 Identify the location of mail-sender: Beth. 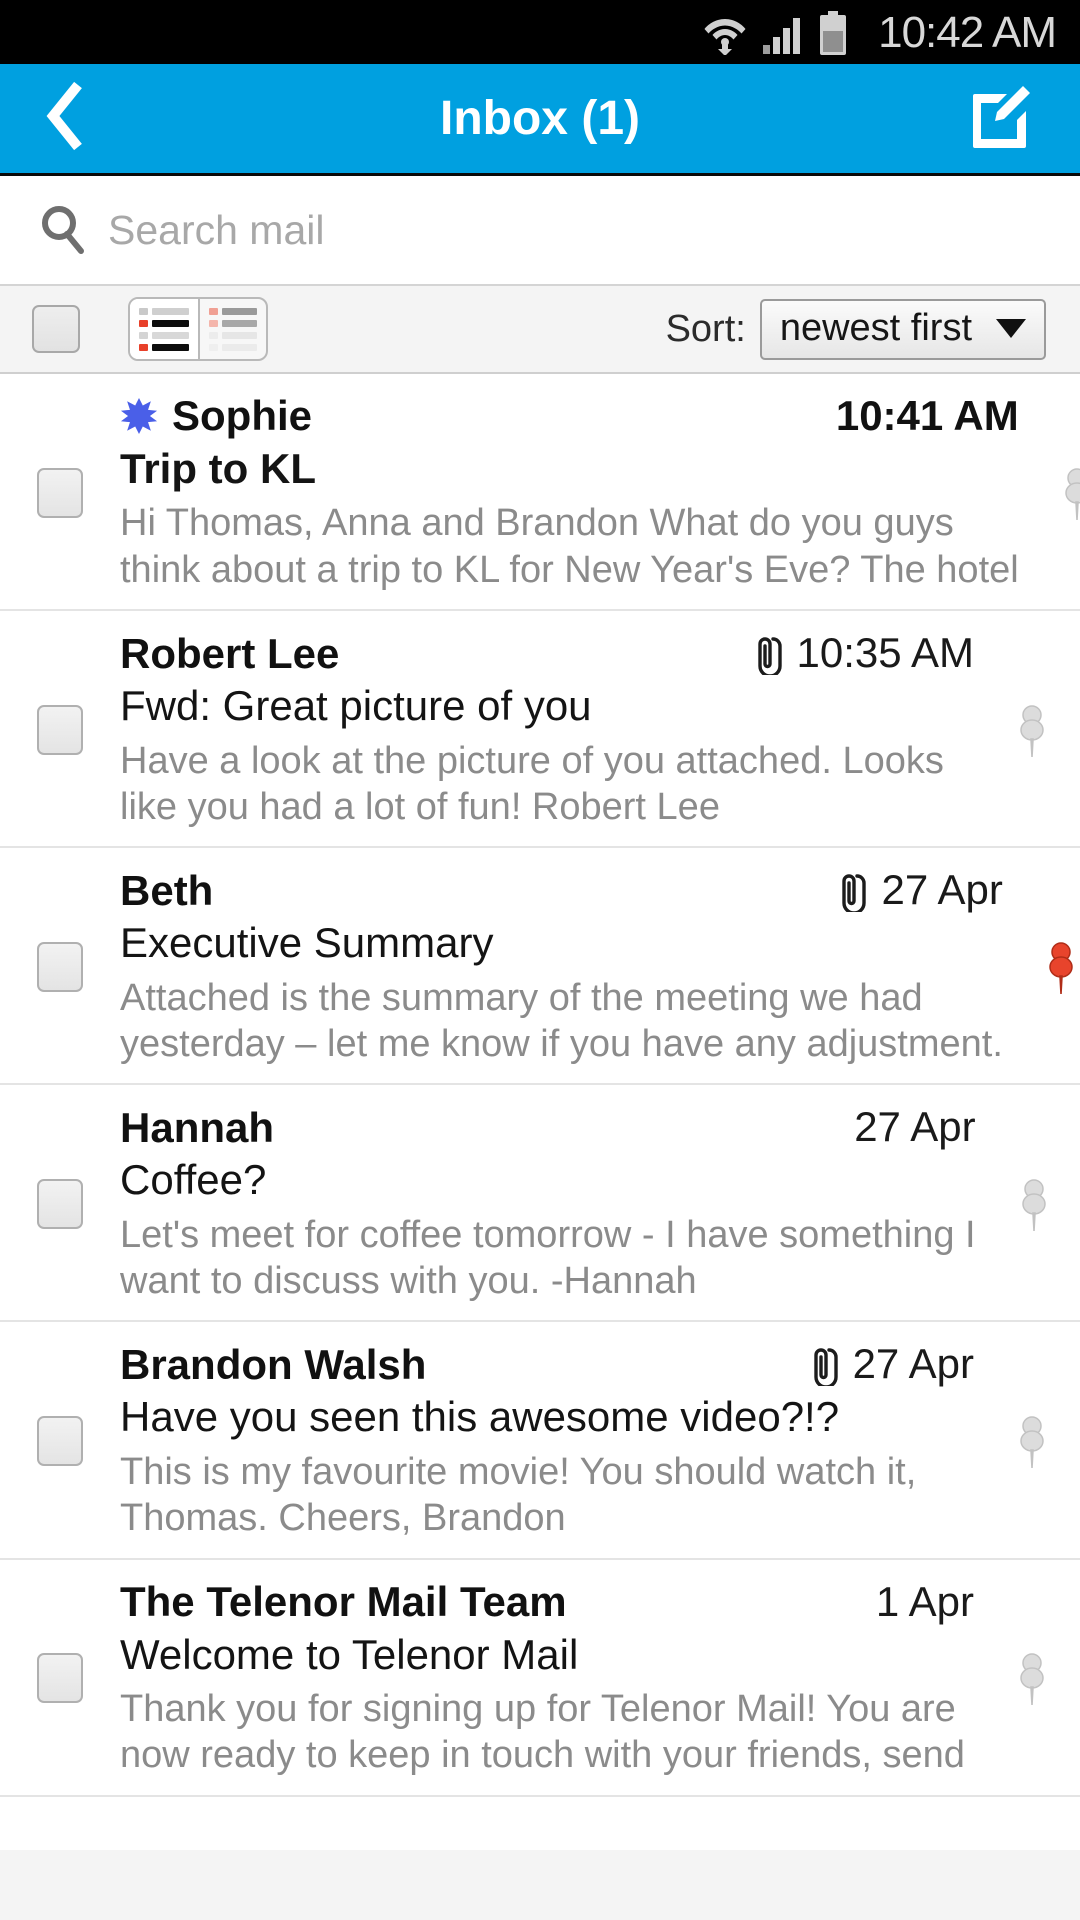
(167, 890).